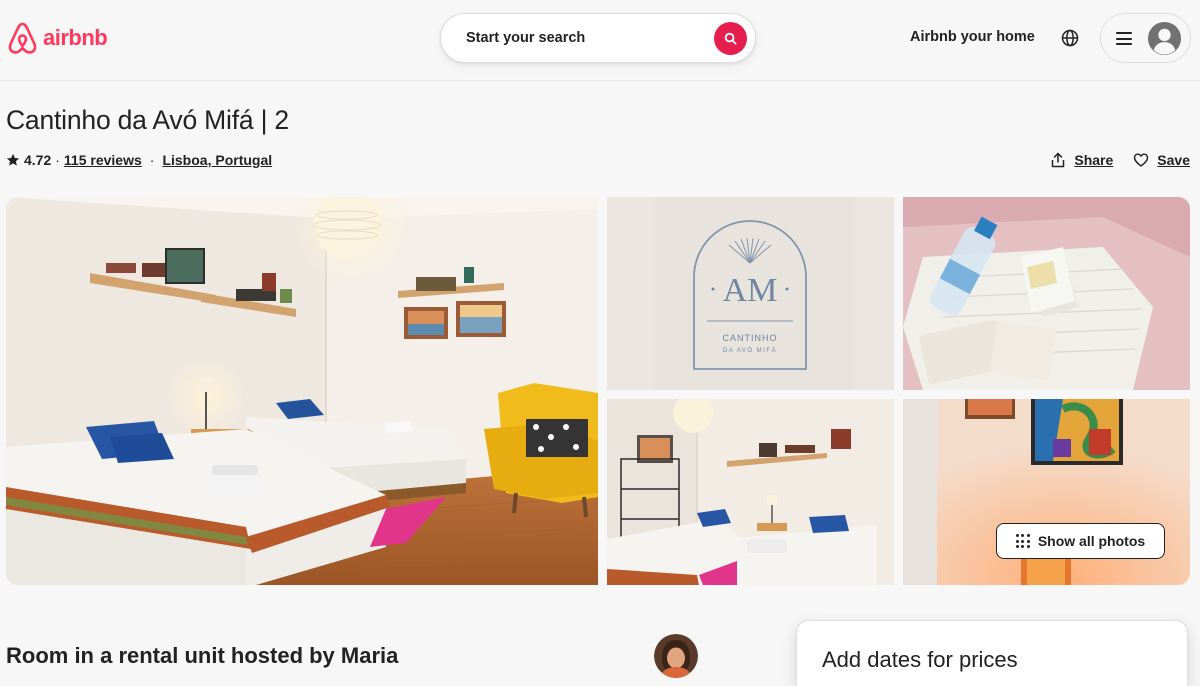 This screenshot has width=1200, height=686. I want to click on save-button: Save, so click(1161, 160).